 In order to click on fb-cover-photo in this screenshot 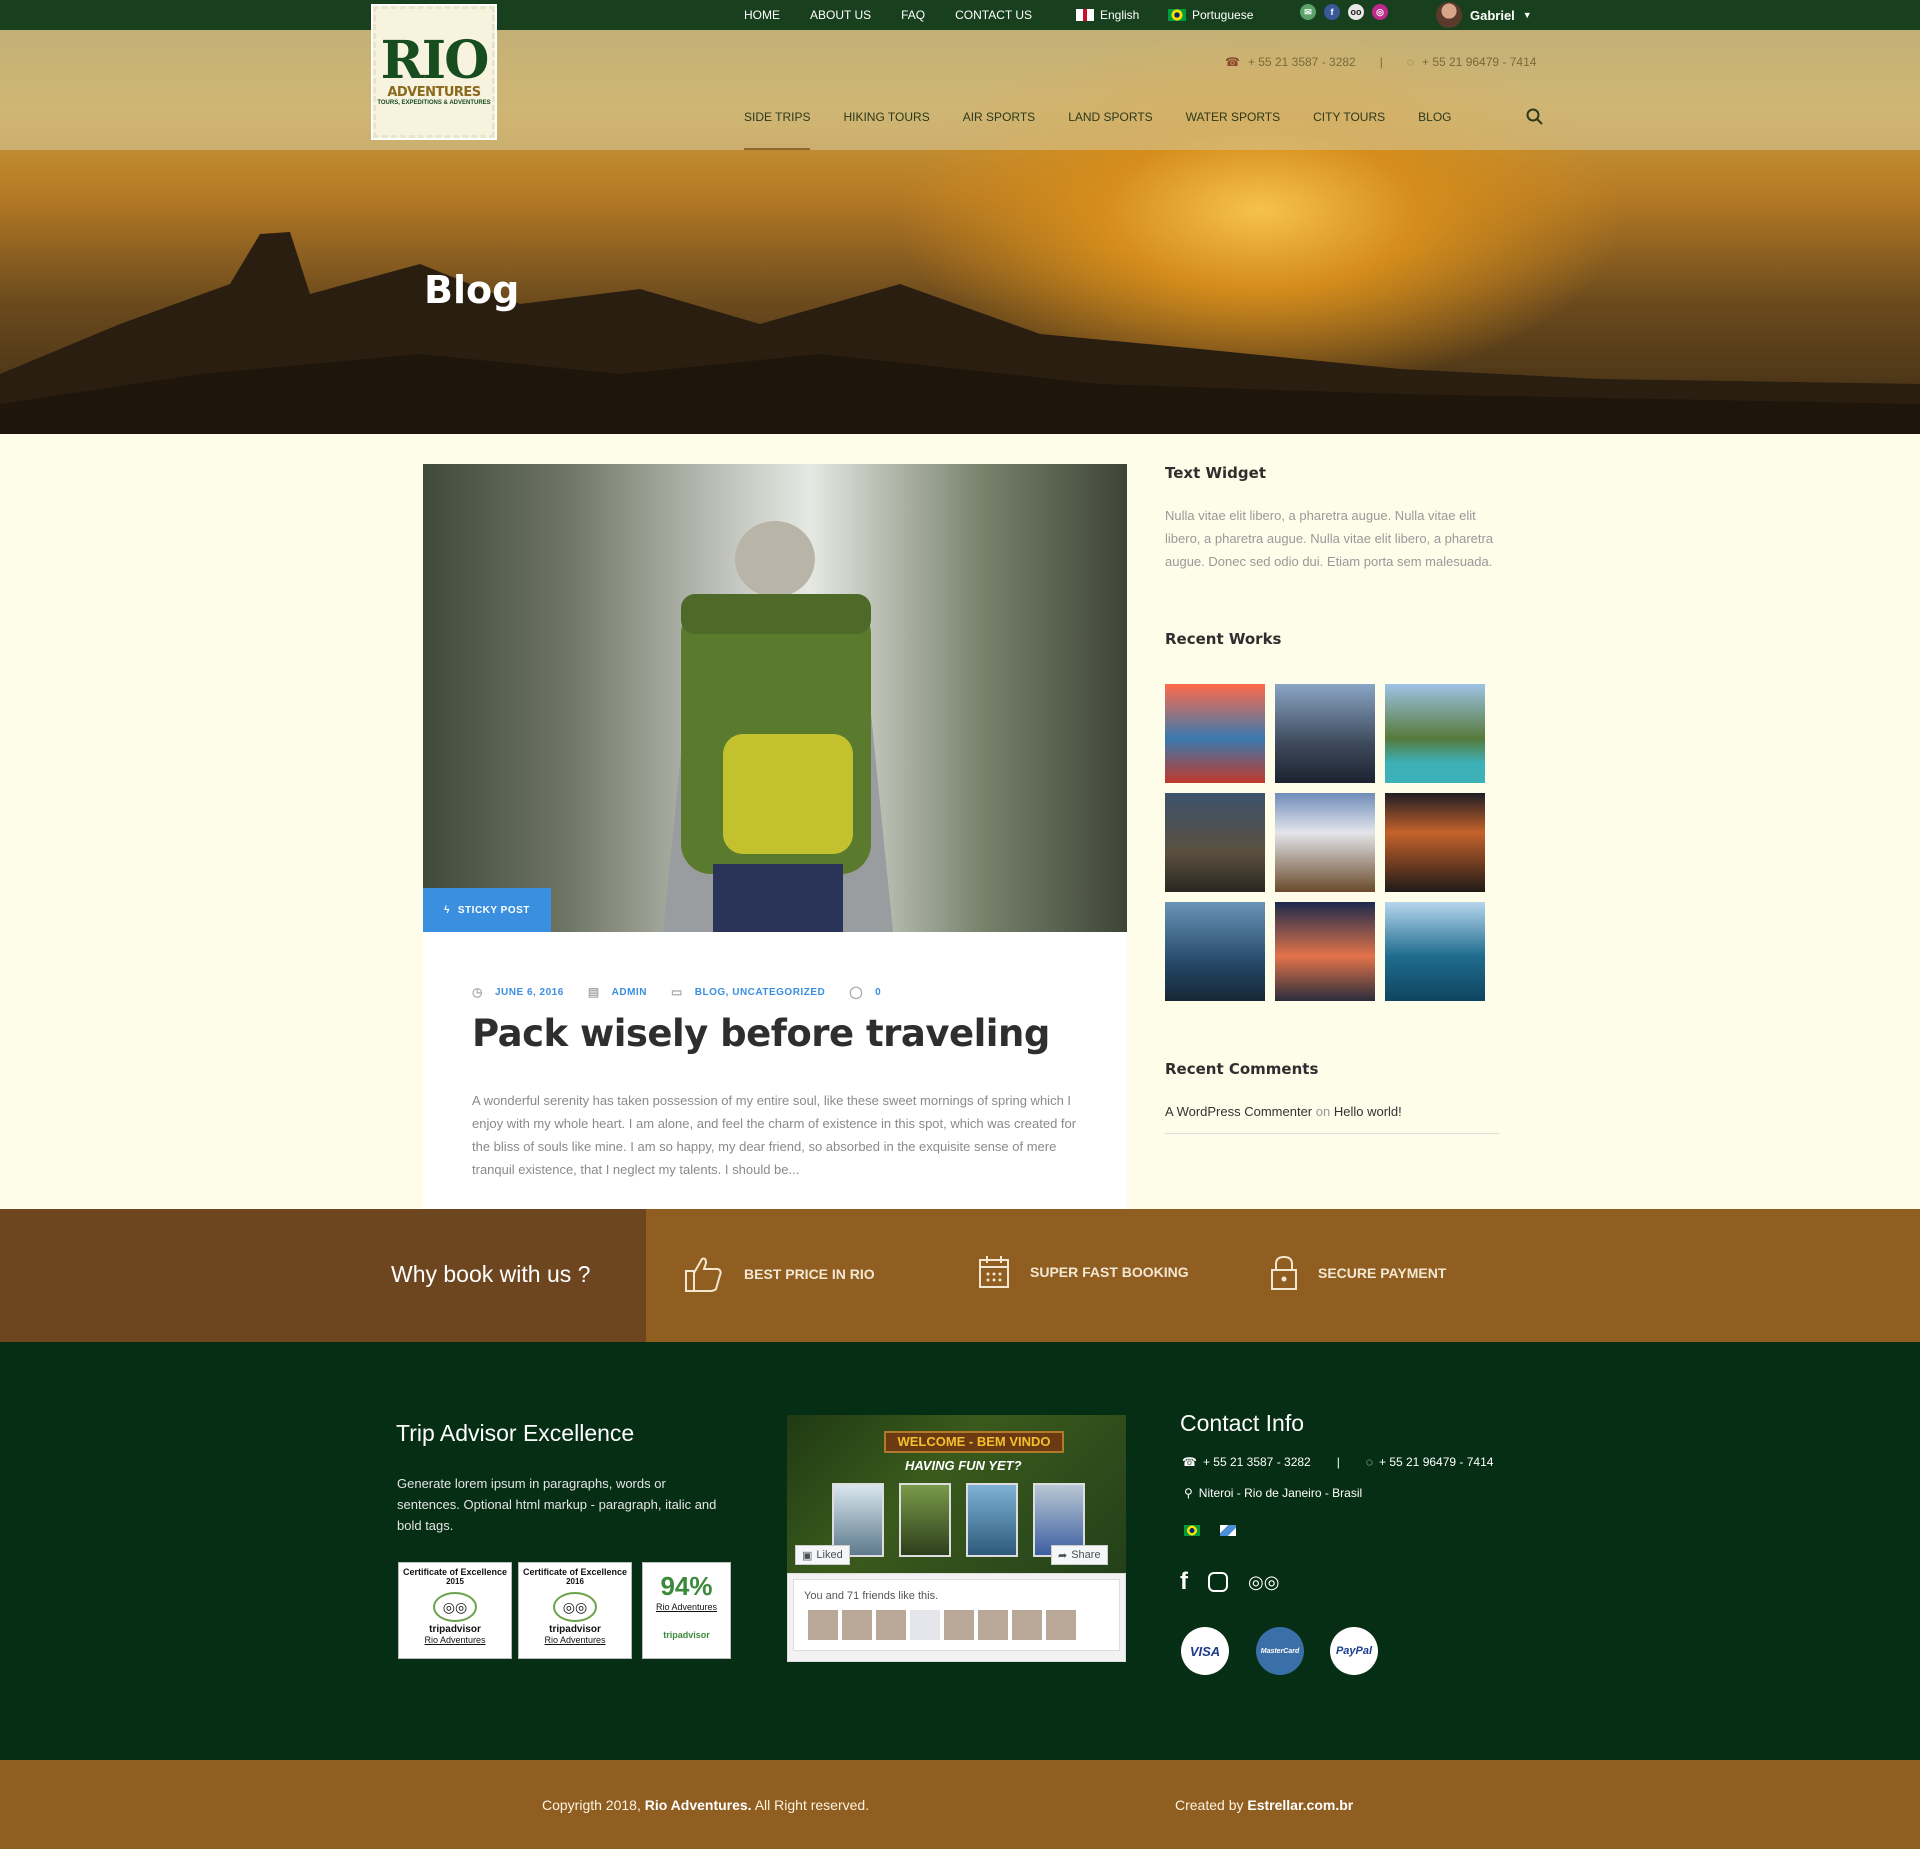, I will do `click(925, 1520)`.